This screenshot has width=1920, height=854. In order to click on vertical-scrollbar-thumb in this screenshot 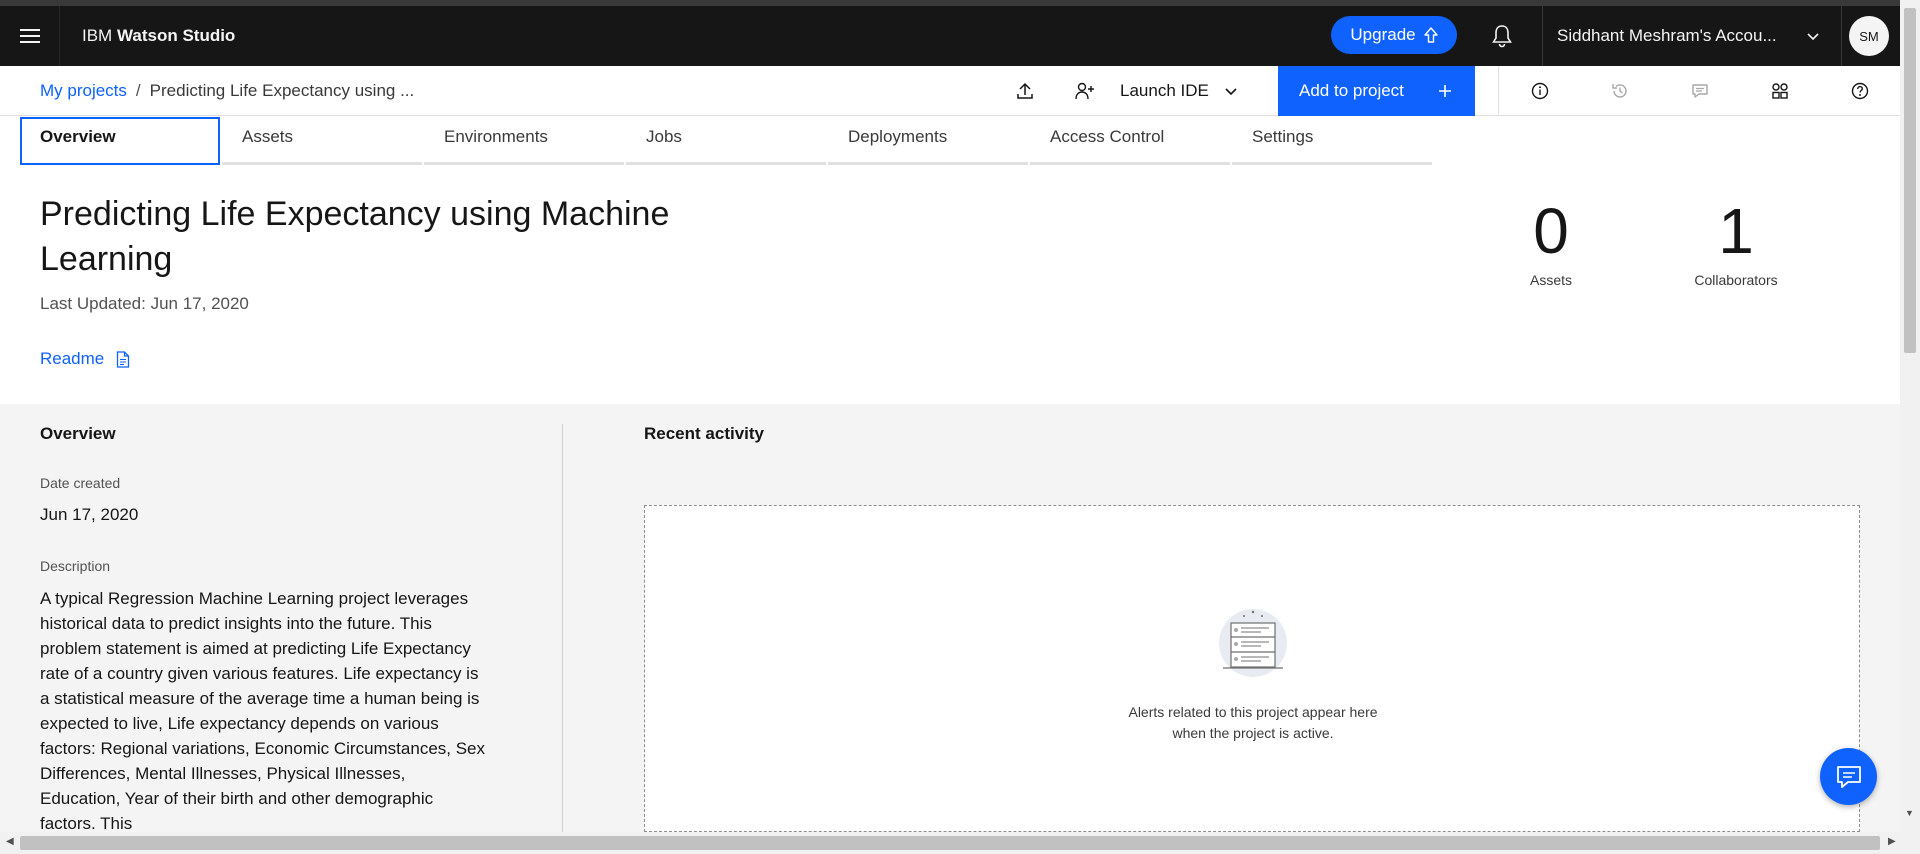, I will do `click(1910, 180)`.